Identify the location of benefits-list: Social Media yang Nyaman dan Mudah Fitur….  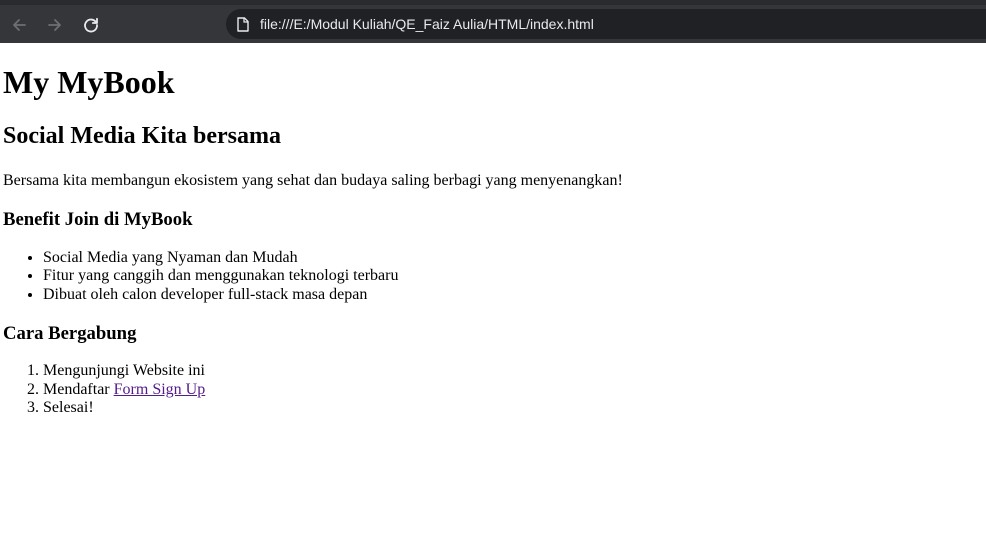
(493, 276).